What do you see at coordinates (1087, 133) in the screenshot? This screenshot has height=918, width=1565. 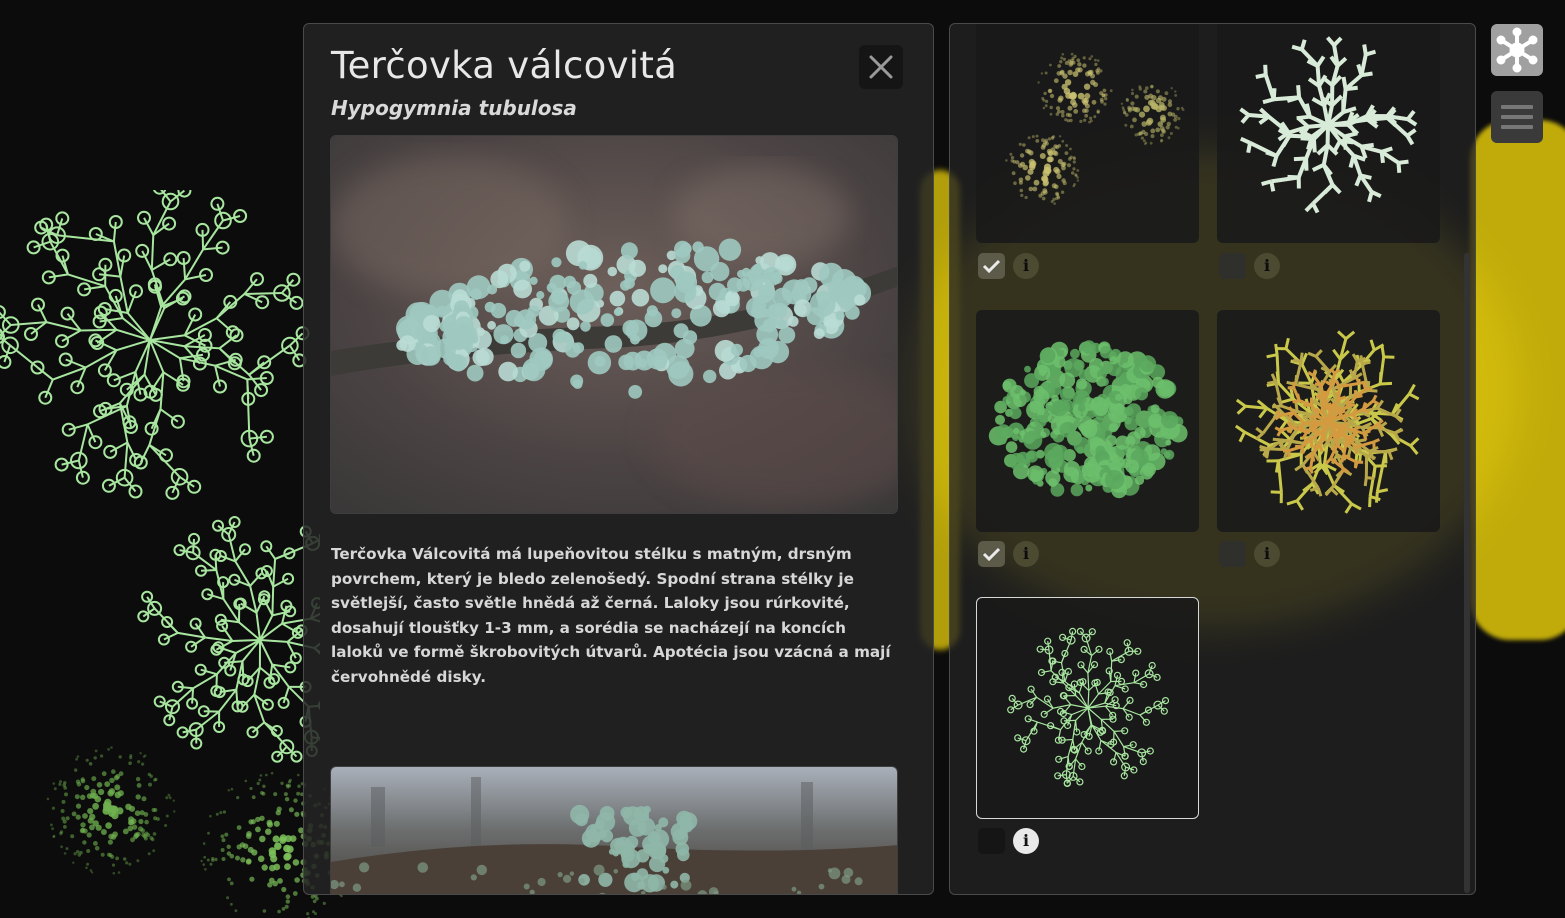 I see `gallery-item-dotted-lichen` at bounding box center [1087, 133].